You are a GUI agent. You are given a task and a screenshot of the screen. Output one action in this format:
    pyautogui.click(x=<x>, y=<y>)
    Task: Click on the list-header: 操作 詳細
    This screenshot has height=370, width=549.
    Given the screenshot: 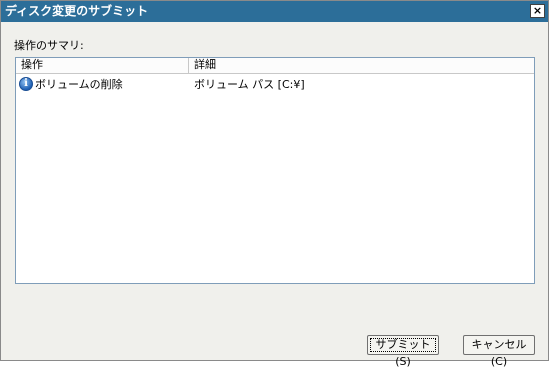 What is the action you would take?
    pyautogui.click(x=275, y=66)
    